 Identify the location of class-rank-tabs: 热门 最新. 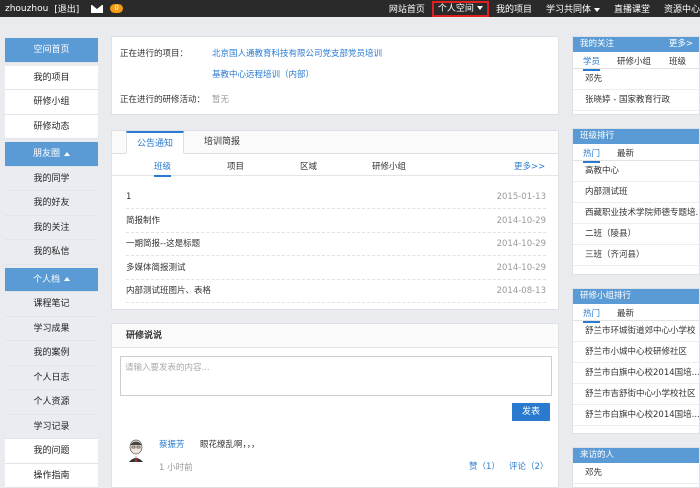
(636, 153).